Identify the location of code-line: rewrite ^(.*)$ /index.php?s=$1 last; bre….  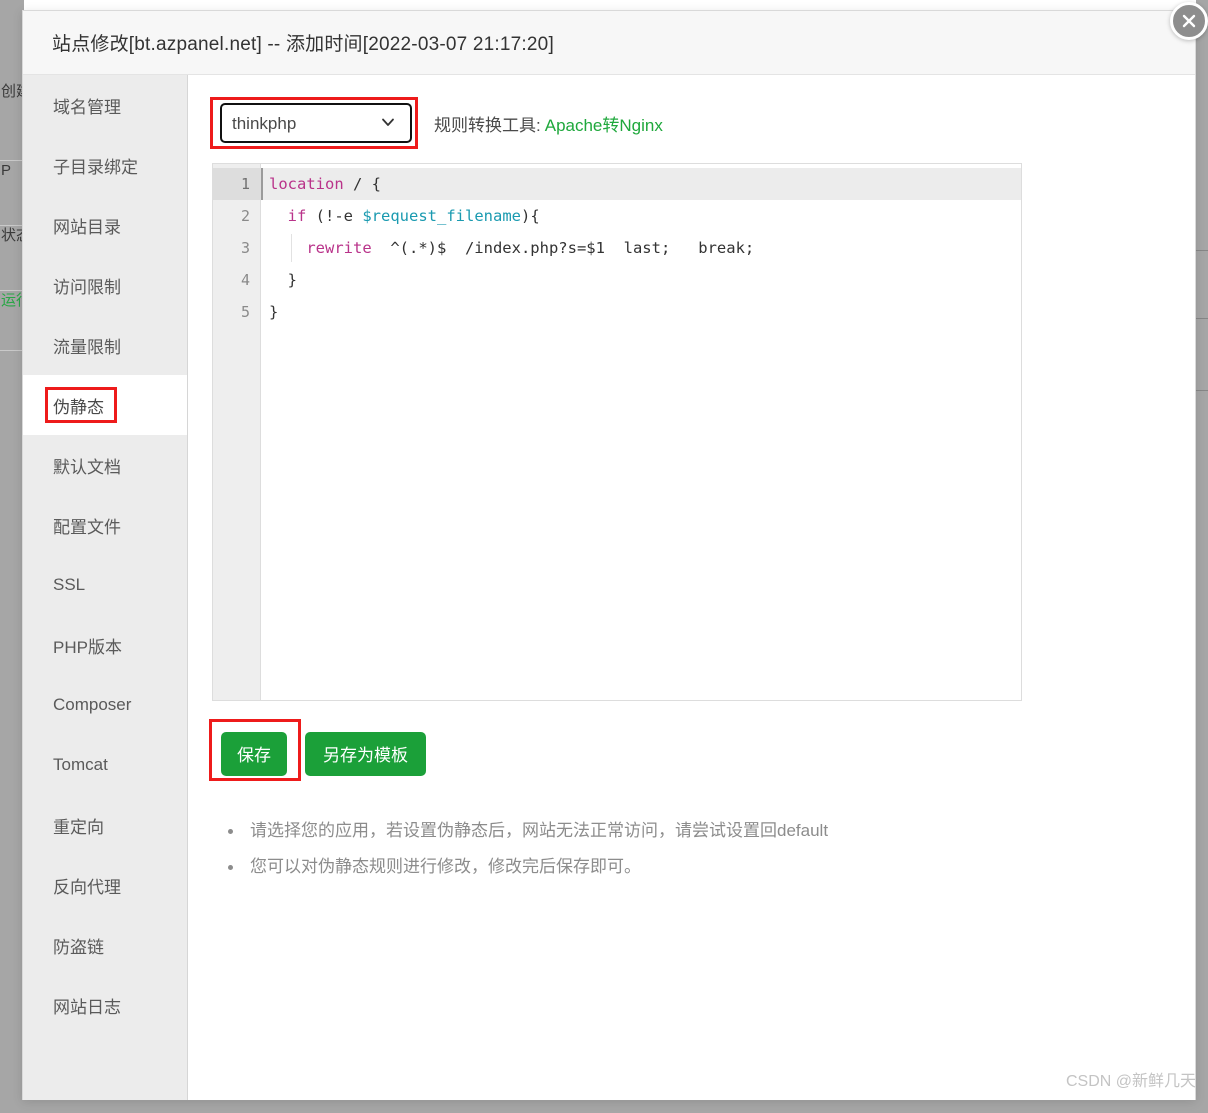
(641, 248).